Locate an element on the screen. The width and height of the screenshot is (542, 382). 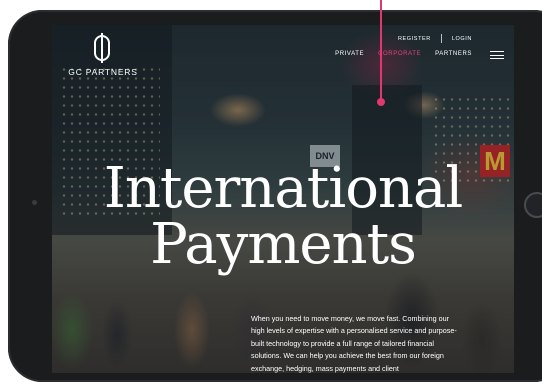
camera is located at coordinates (34, 202).